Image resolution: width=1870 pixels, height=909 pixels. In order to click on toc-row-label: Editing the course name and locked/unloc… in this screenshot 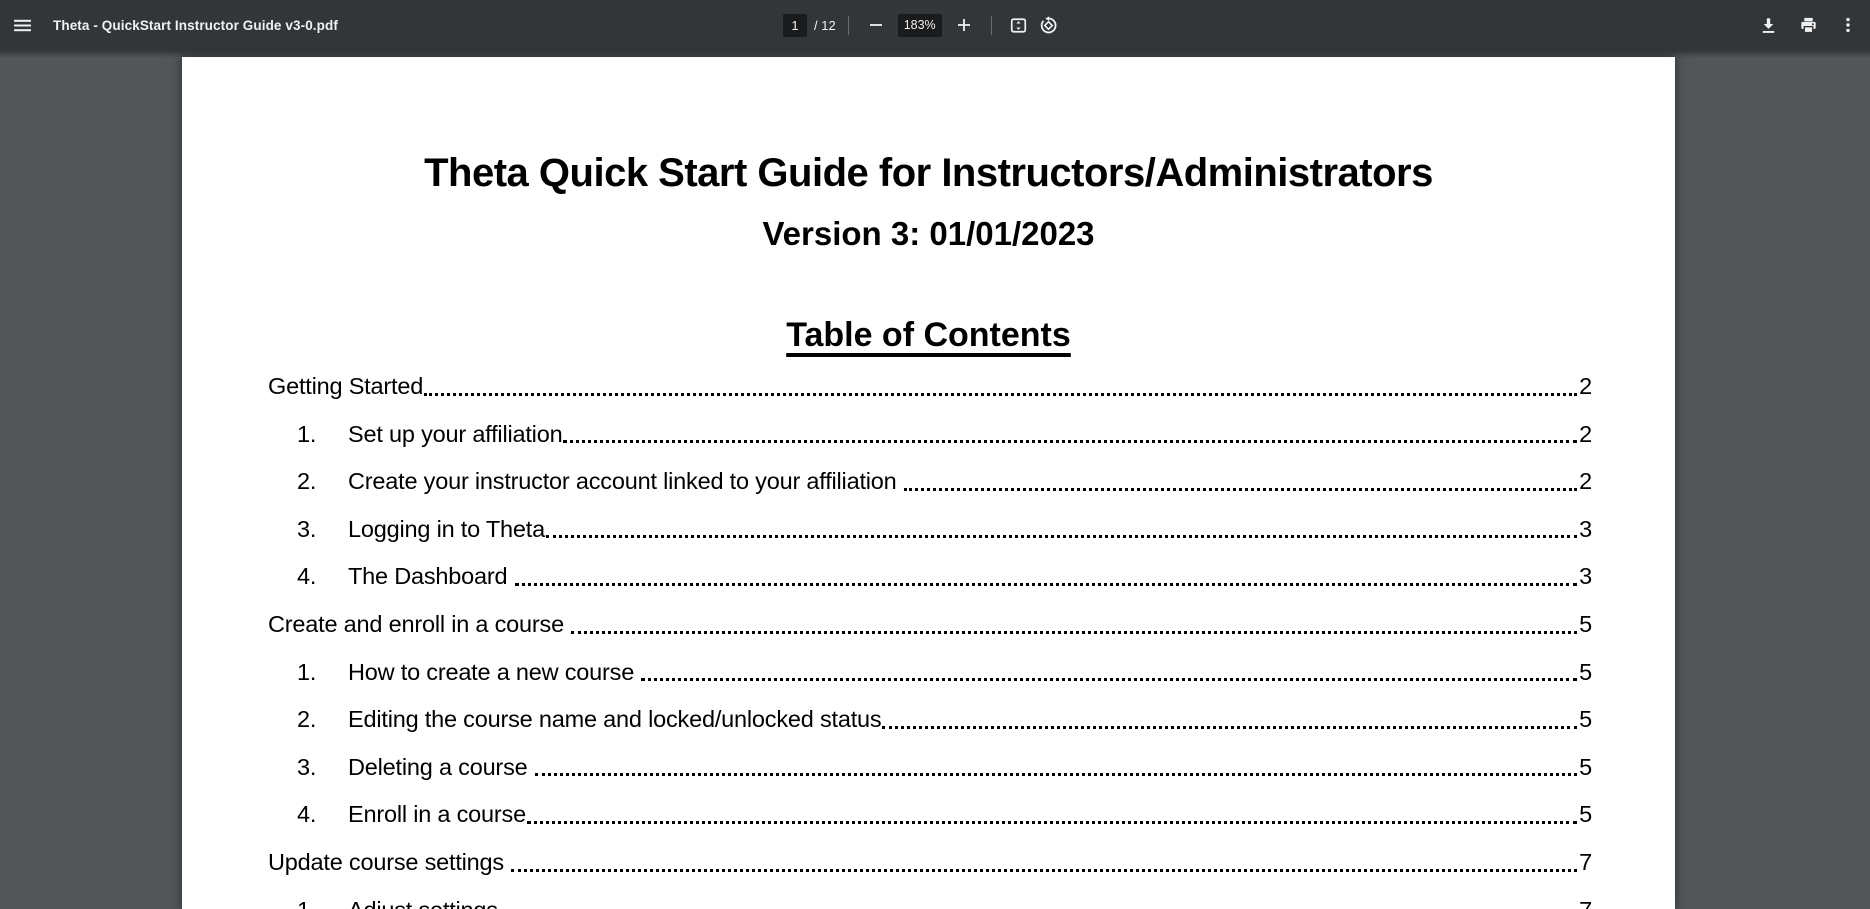, I will do `click(615, 719)`.